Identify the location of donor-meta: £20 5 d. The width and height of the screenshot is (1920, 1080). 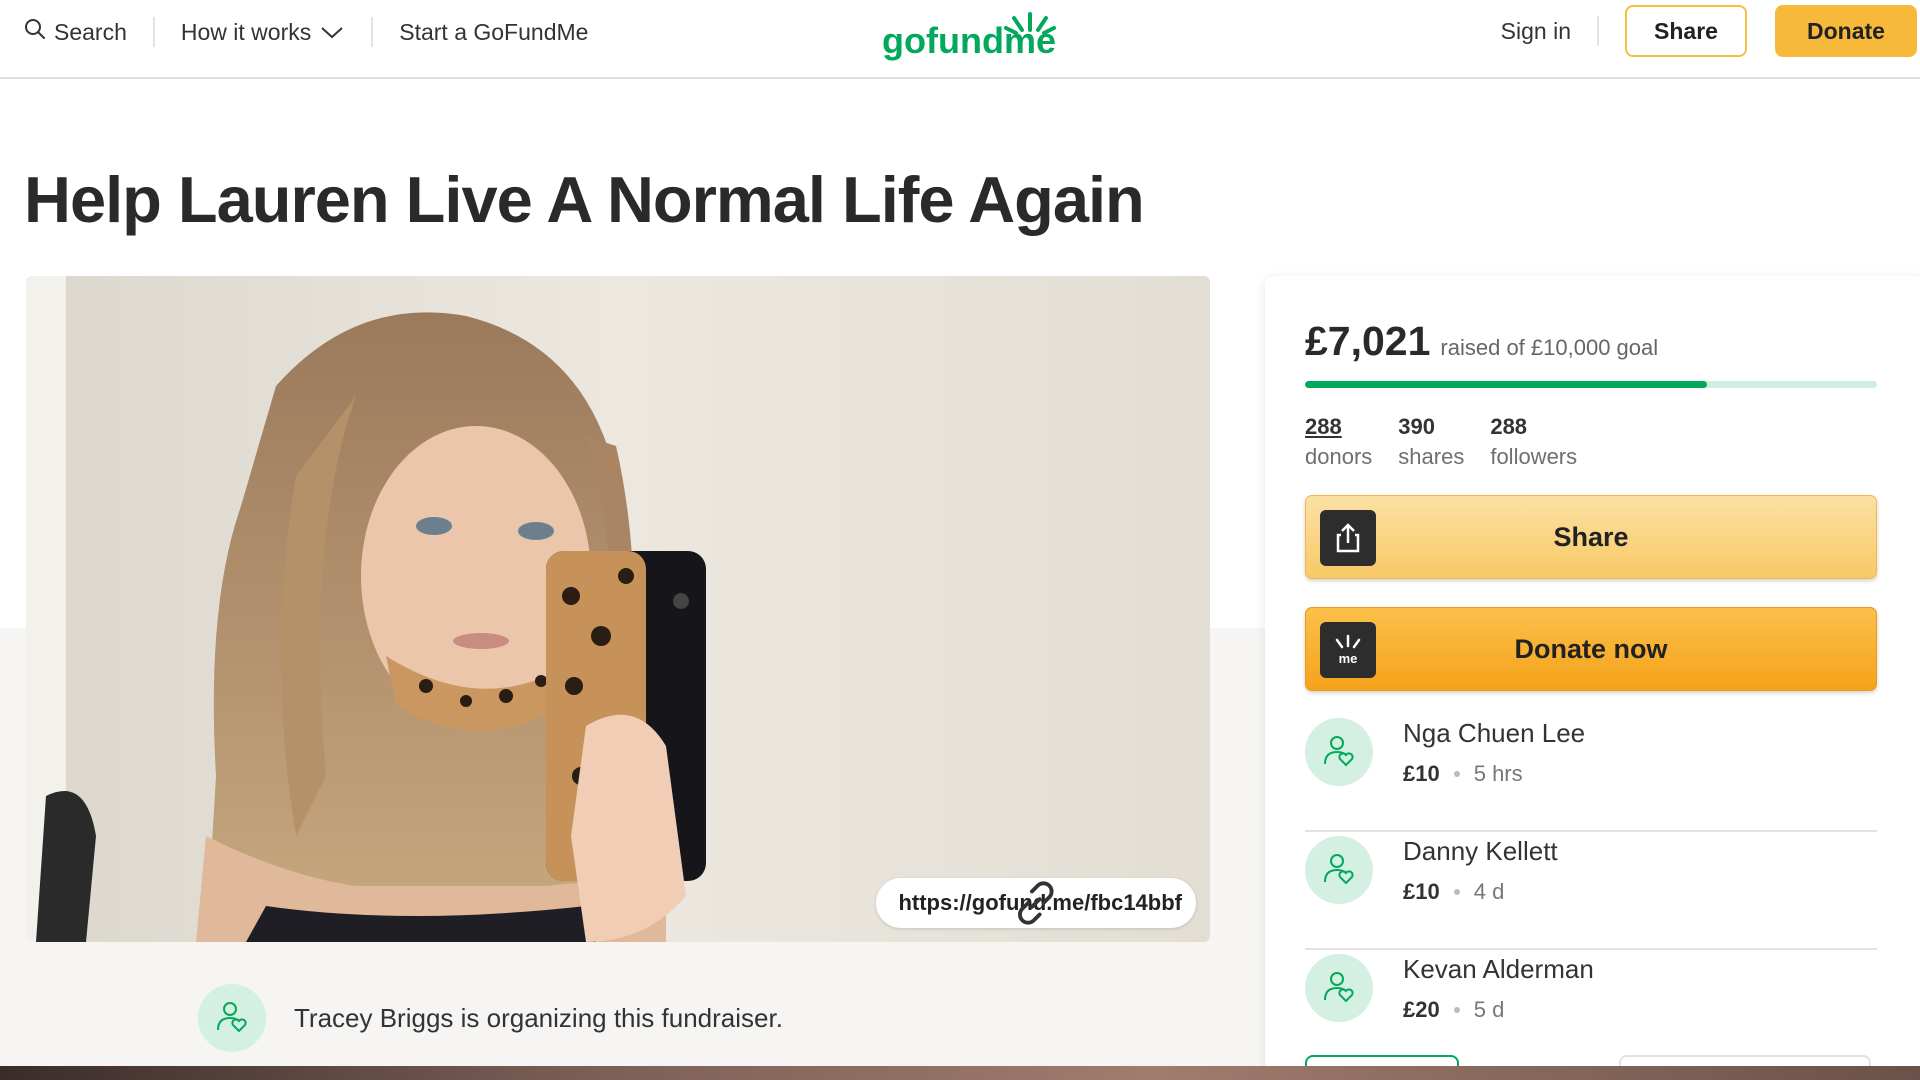
(1498, 1010).